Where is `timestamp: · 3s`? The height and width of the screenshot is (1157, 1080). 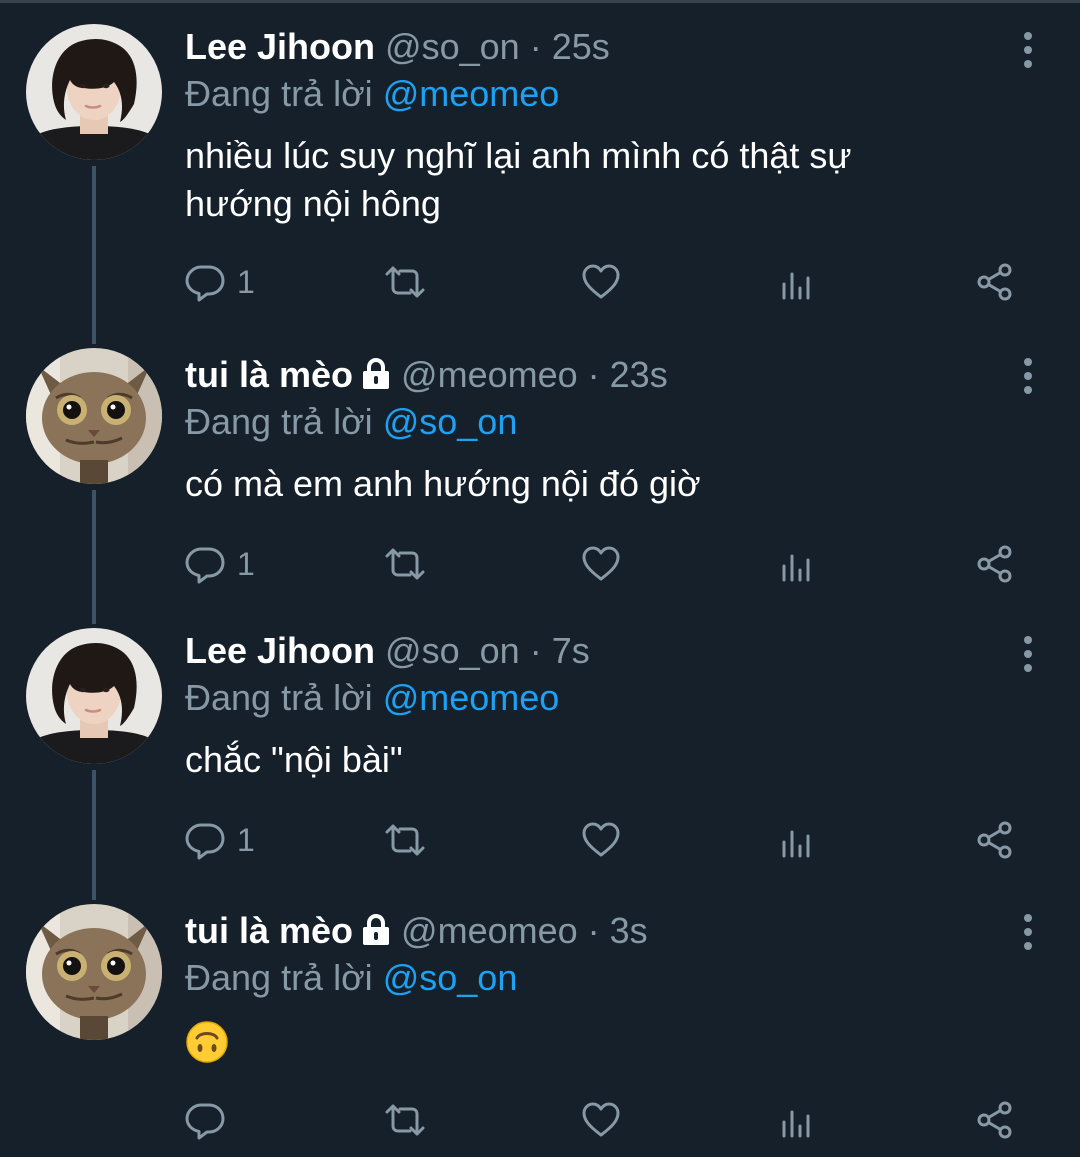
timestamp: · 3s is located at coordinates (618, 930).